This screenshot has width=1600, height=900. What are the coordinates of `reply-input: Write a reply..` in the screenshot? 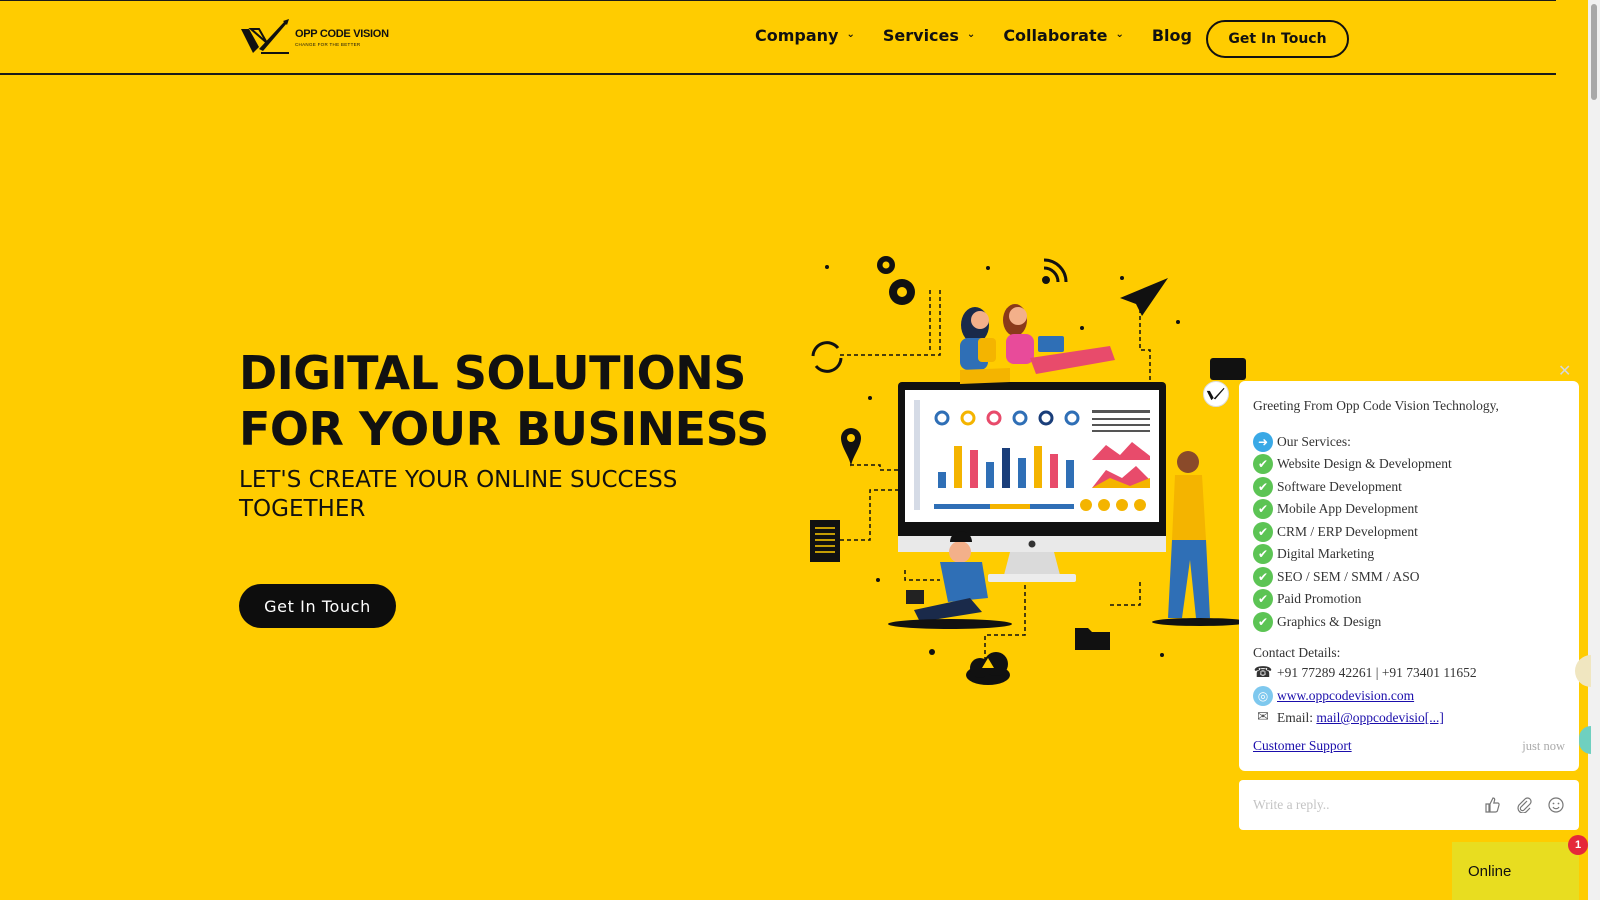 It's located at (1361, 805).